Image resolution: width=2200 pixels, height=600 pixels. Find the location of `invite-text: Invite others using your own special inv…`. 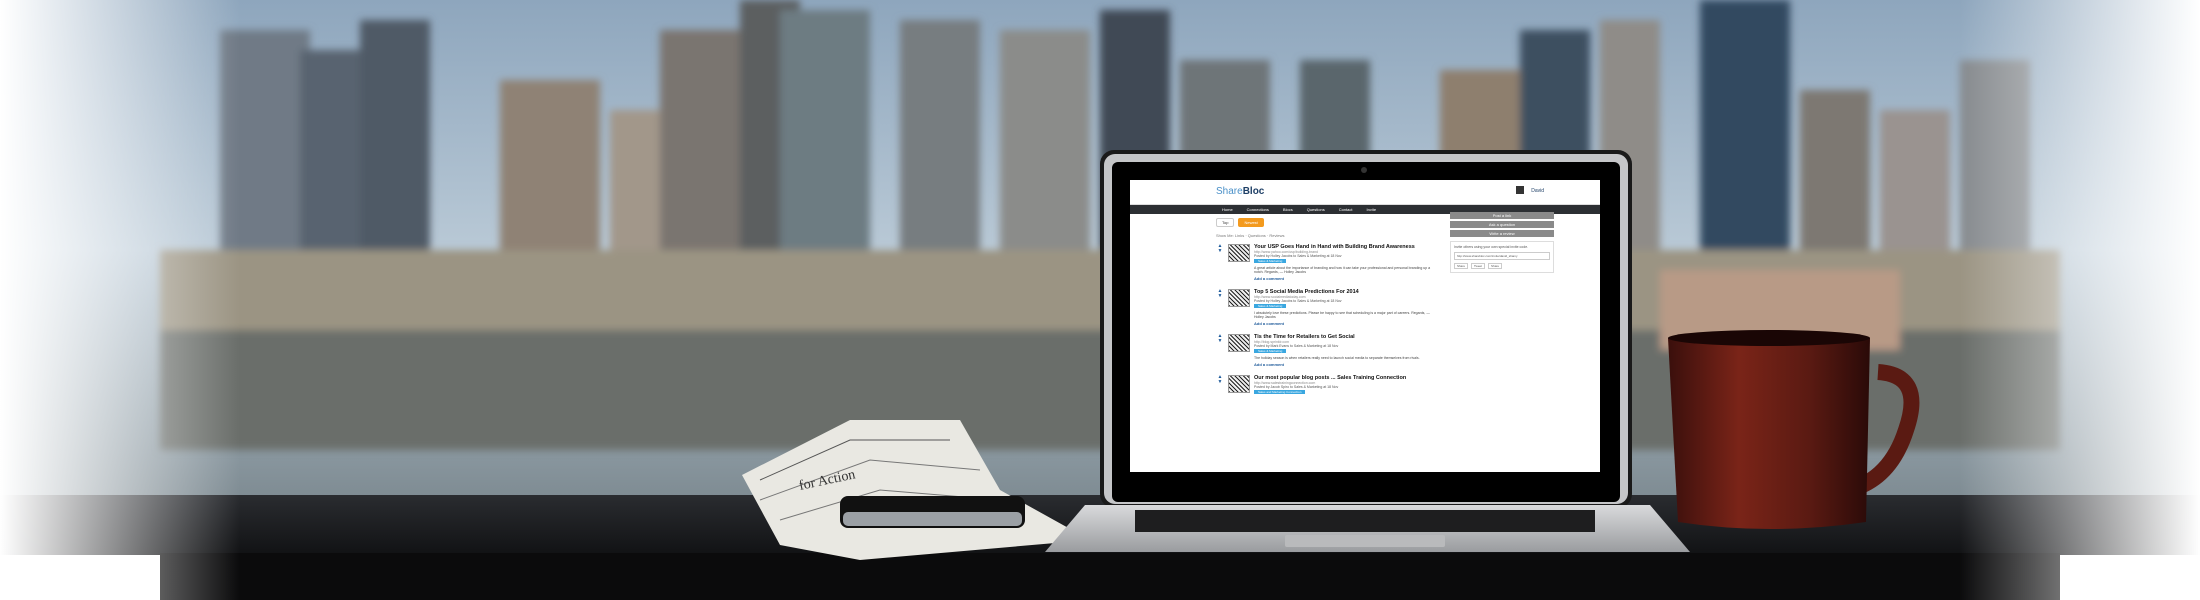

invite-text: Invite others using your own special inv… is located at coordinates (1491, 247).